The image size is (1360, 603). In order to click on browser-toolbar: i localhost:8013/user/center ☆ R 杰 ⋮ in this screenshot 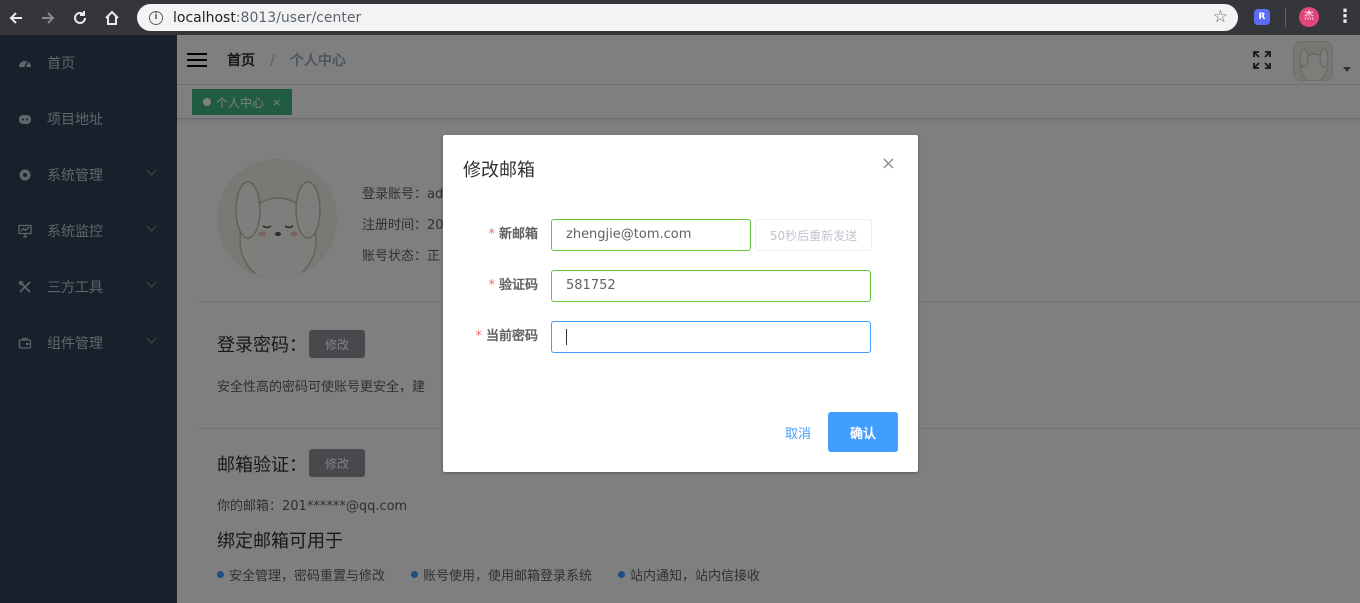, I will do `click(680, 17)`.